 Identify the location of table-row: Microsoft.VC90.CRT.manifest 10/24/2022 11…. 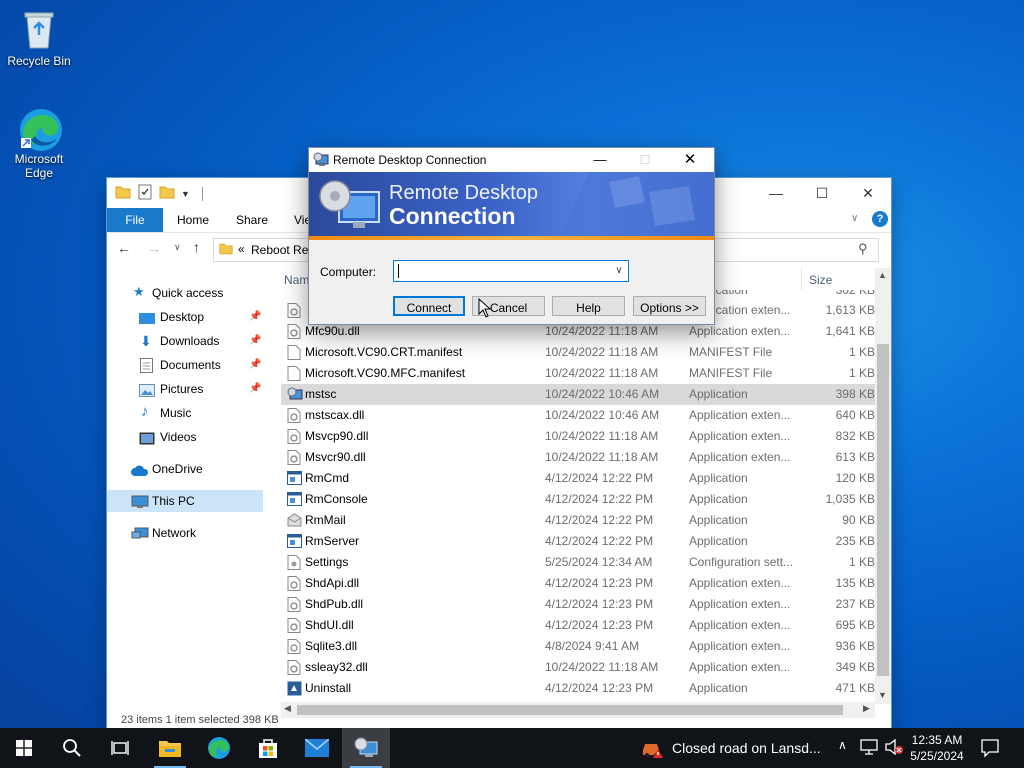
(579, 352).